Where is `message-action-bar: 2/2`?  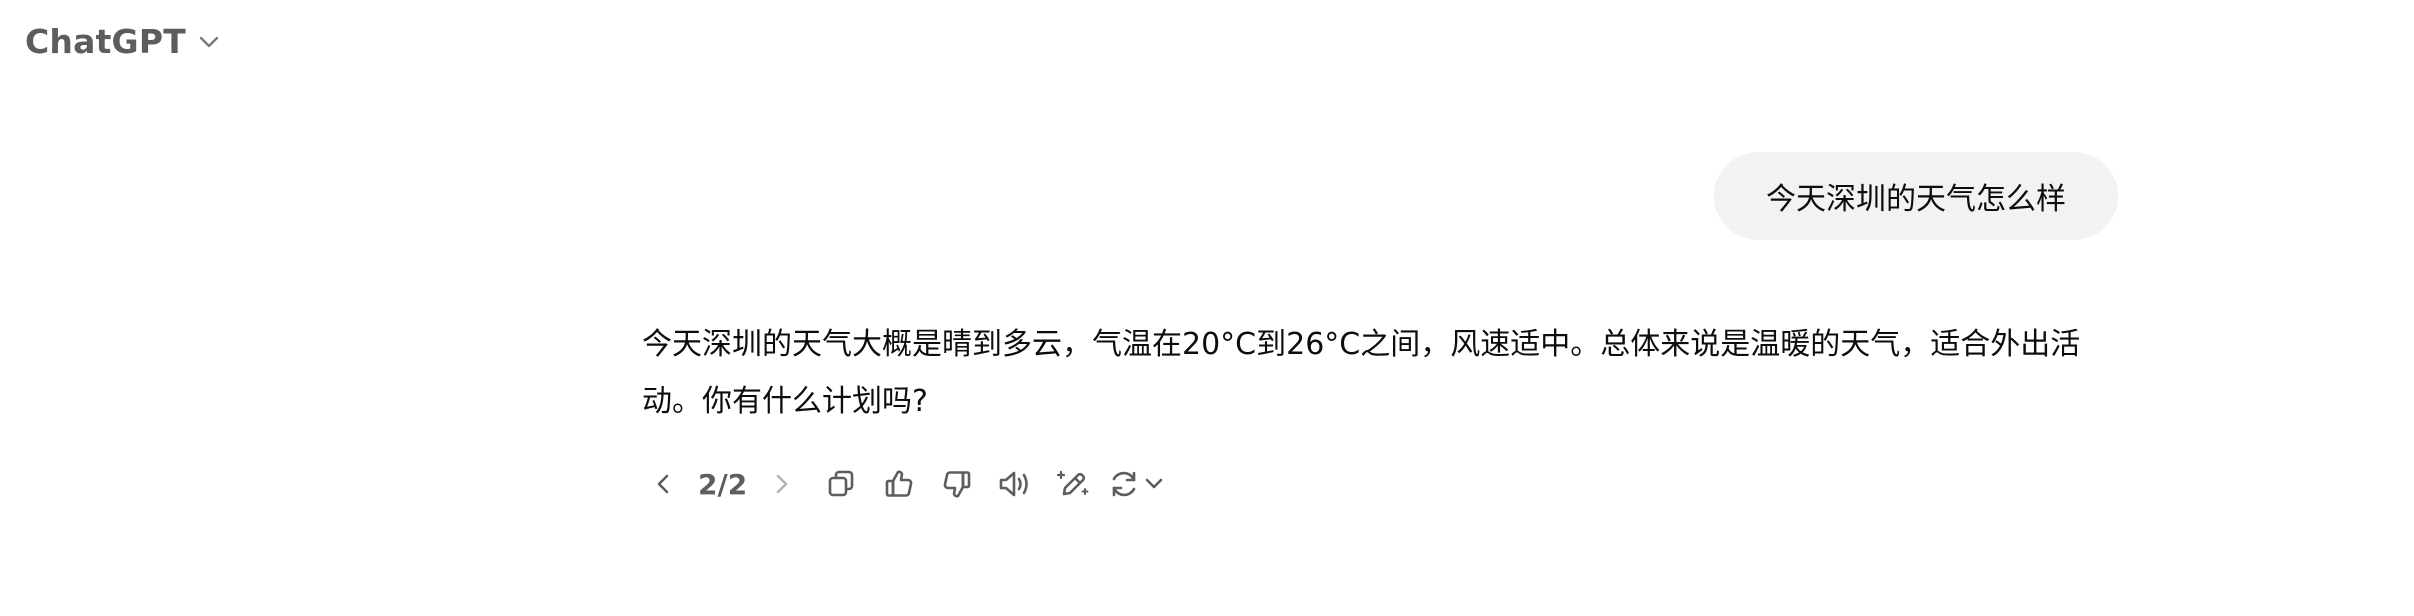
message-action-bar: 2/2 is located at coordinates (903, 484).